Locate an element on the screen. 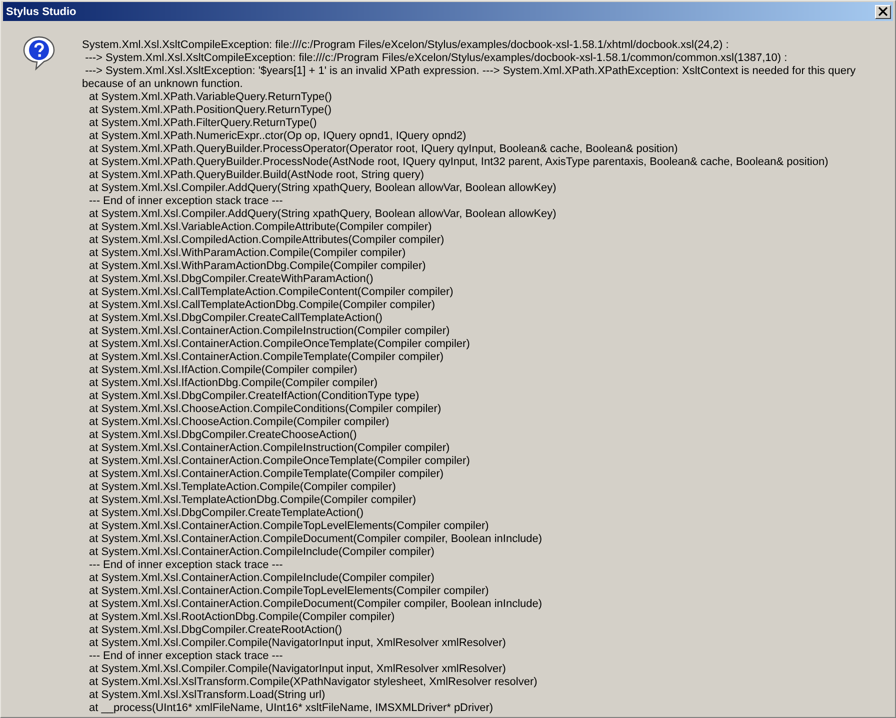 This screenshot has height=718, width=896. close-button is located at coordinates (883, 11).